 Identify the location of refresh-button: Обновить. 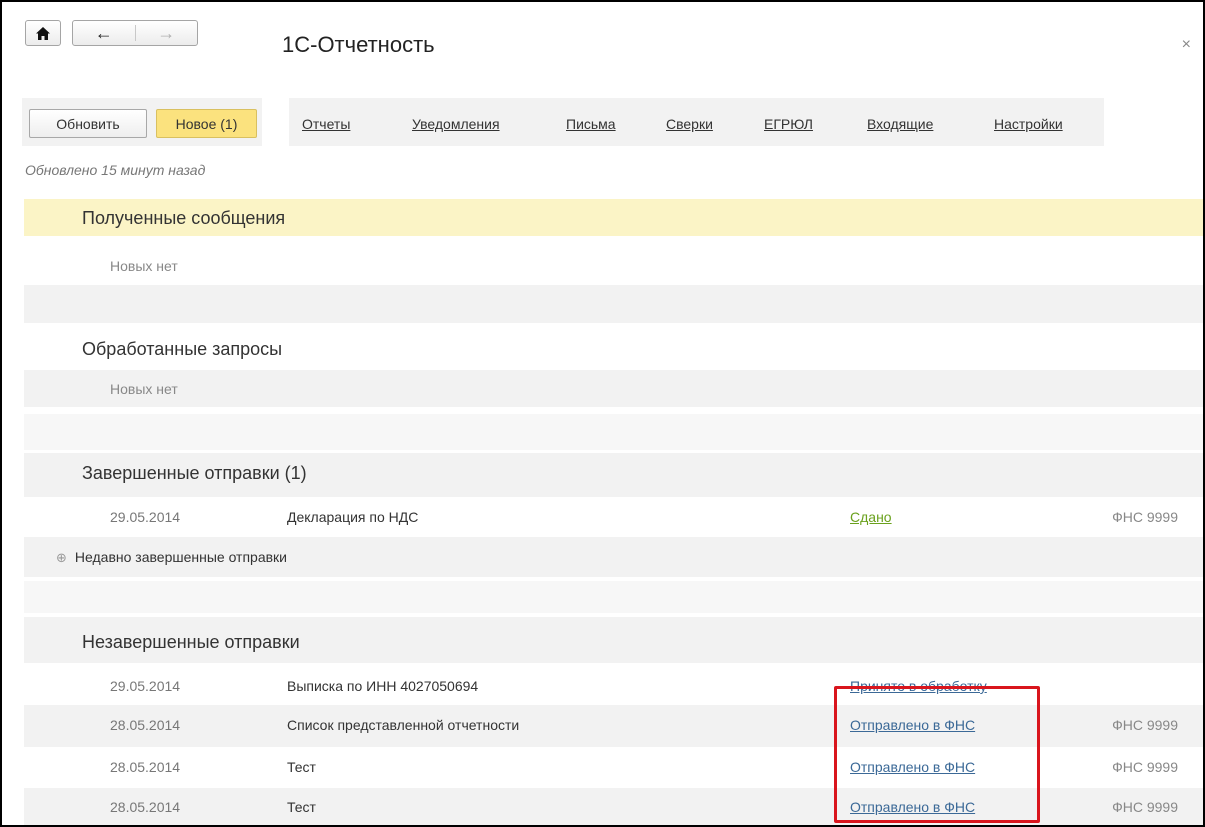
(88, 123).